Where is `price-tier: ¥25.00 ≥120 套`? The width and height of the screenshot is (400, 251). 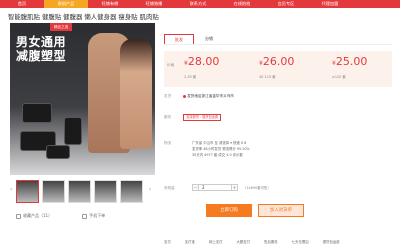 price-tier: ¥25.00 ≥120 套 is located at coordinates (349, 67).